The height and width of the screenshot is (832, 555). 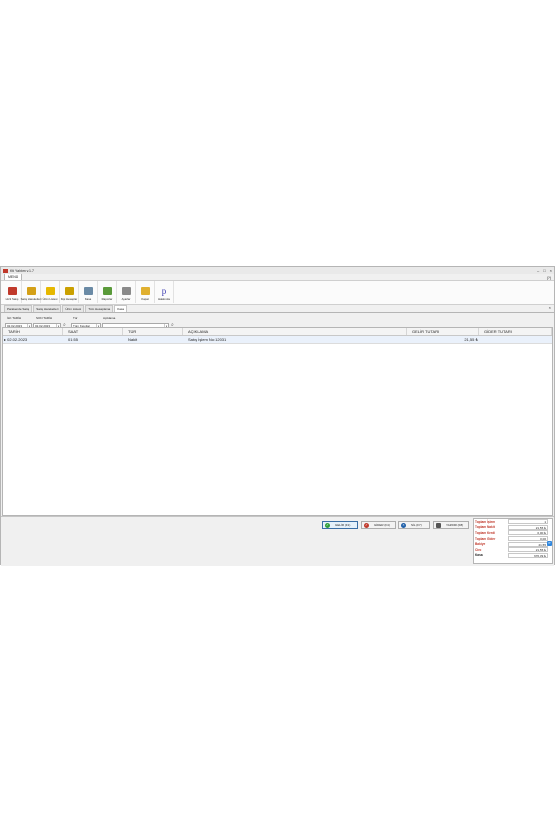 I want to click on ribbon-button-sales: Satış Hareketleri, so click(x=31, y=292).